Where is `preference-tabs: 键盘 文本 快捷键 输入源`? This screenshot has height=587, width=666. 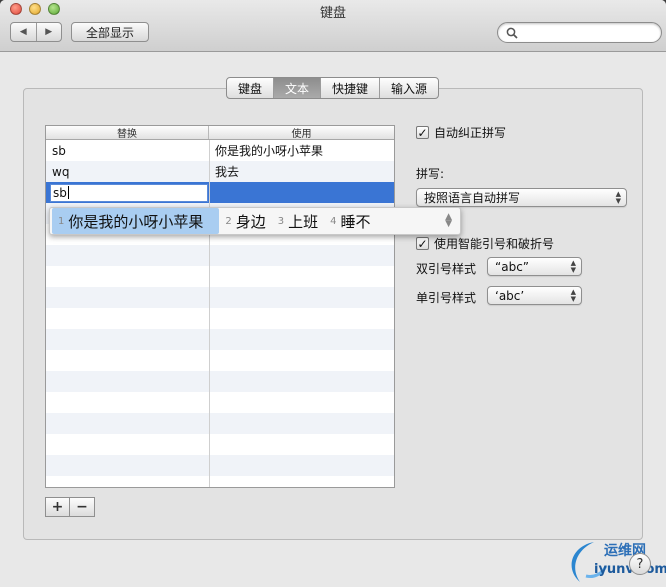
preference-tabs: 键盘 文本 快捷键 输入源 is located at coordinates (333, 88).